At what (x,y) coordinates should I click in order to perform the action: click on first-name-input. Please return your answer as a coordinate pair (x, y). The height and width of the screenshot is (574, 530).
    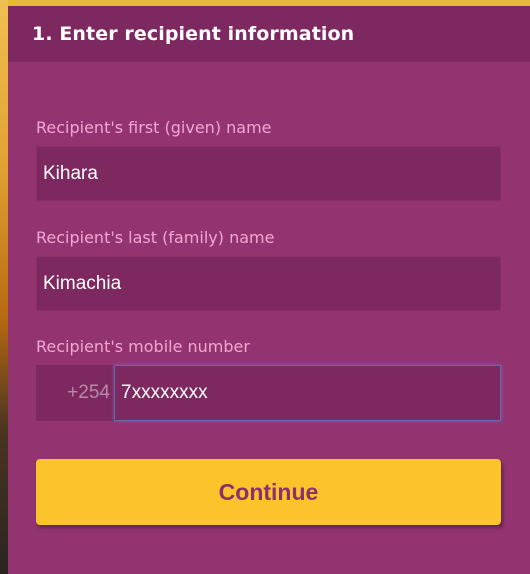
    Looking at the image, I should click on (268, 173).